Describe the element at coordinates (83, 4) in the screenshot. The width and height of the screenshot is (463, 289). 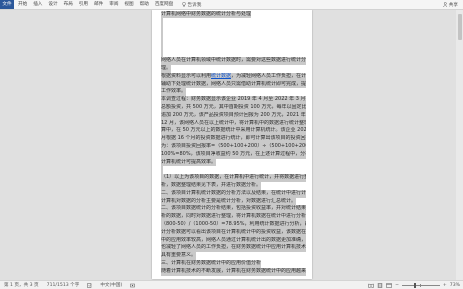
I see `tab-references: 引用` at that location.